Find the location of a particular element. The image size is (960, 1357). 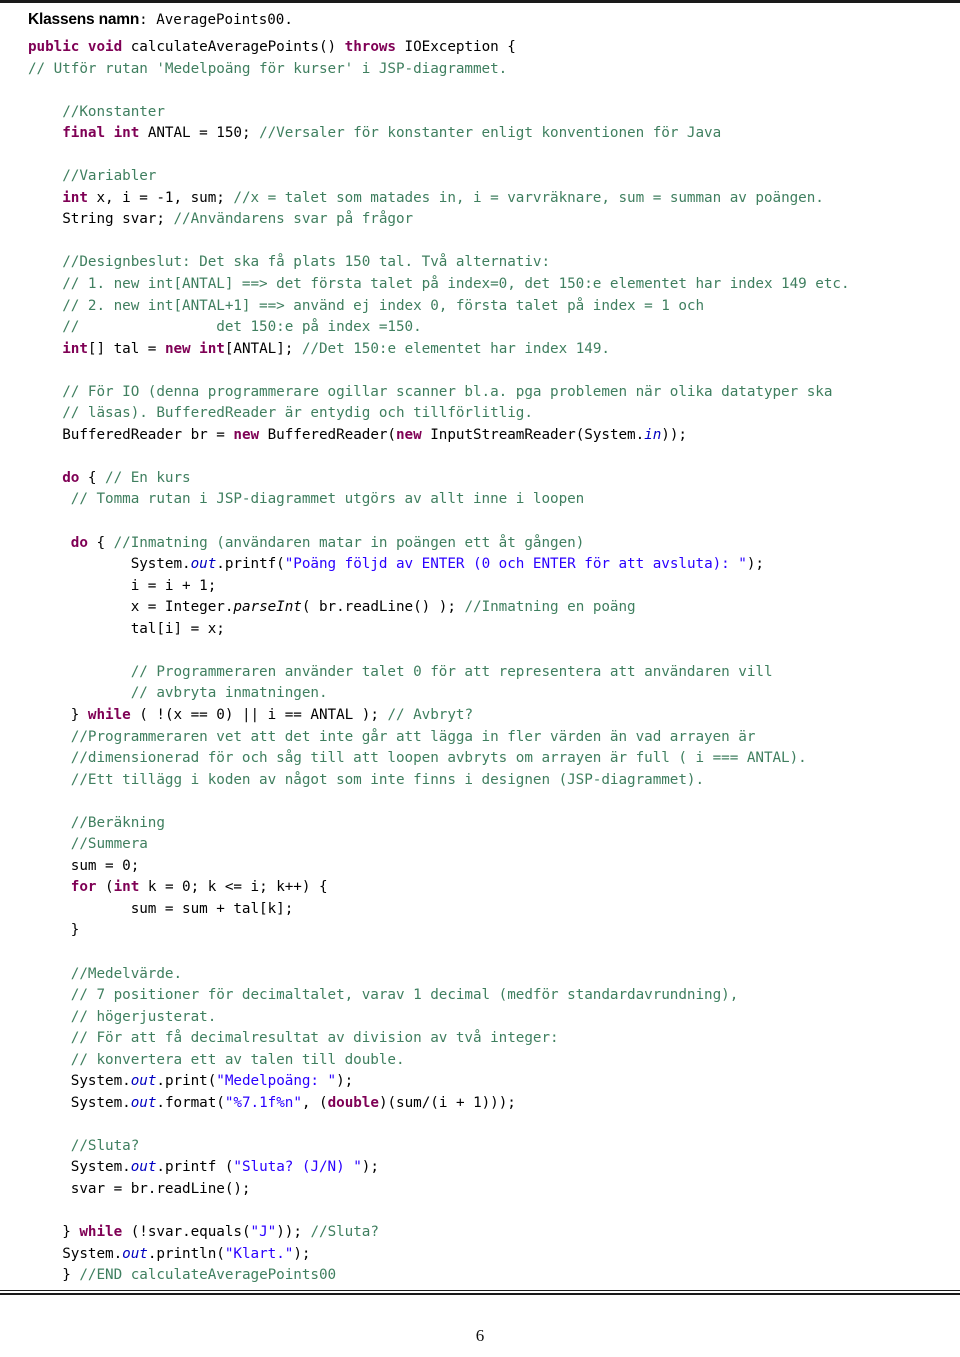

code-token-kw: final int is located at coordinates (88, 133).